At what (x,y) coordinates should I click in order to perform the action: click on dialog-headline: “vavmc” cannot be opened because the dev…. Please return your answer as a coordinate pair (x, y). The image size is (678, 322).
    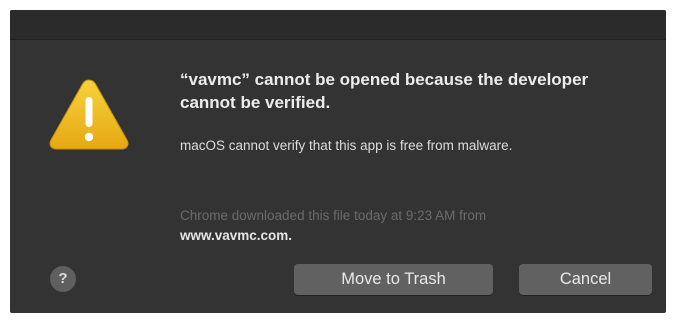
    Looking at the image, I should click on (384, 91).